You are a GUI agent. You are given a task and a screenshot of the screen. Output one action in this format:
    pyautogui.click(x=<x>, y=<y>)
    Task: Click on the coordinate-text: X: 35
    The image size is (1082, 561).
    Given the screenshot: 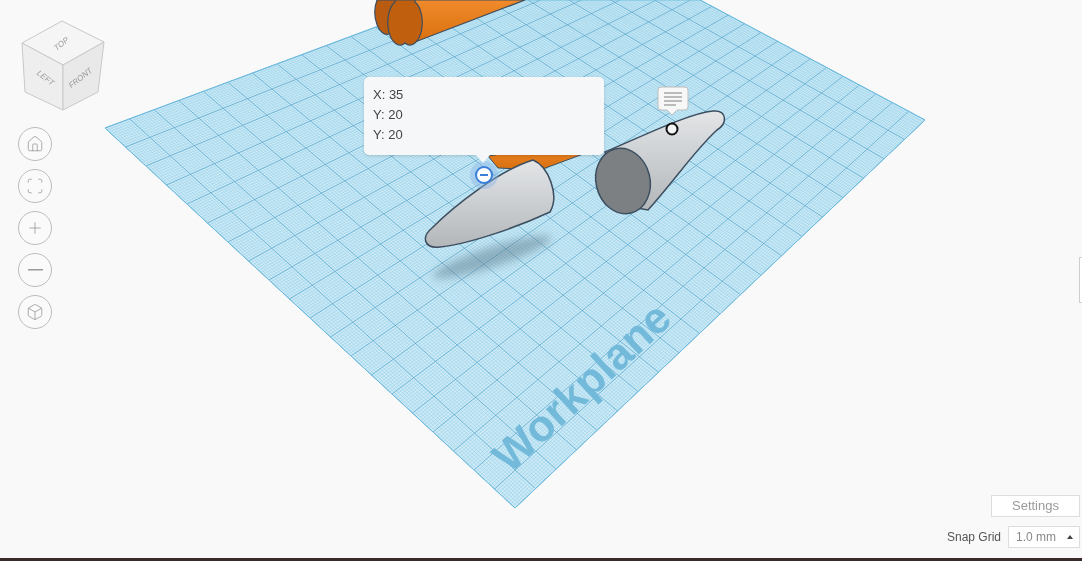 What is the action you would take?
    pyautogui.click(x=388, y=95)
    